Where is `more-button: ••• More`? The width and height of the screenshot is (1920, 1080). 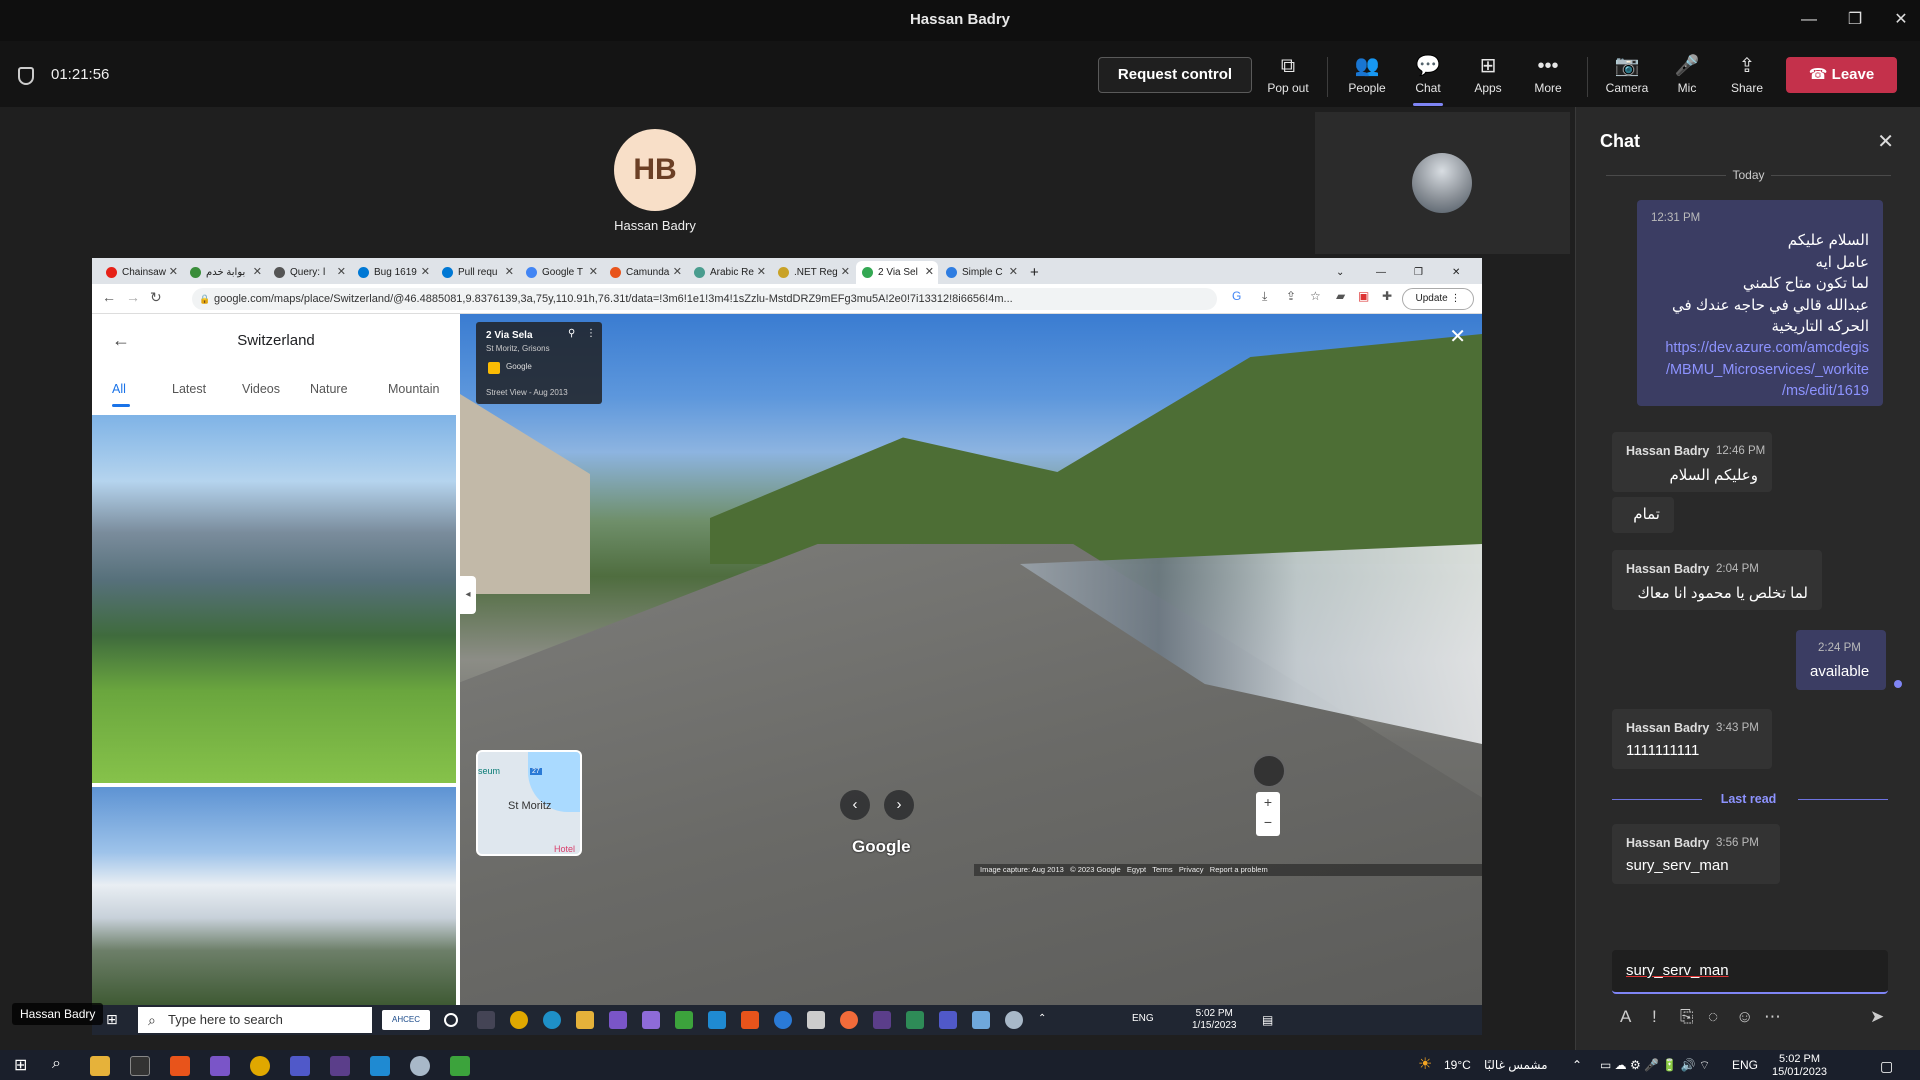 more-button: ••• More is located at coordinates (1548, 77).